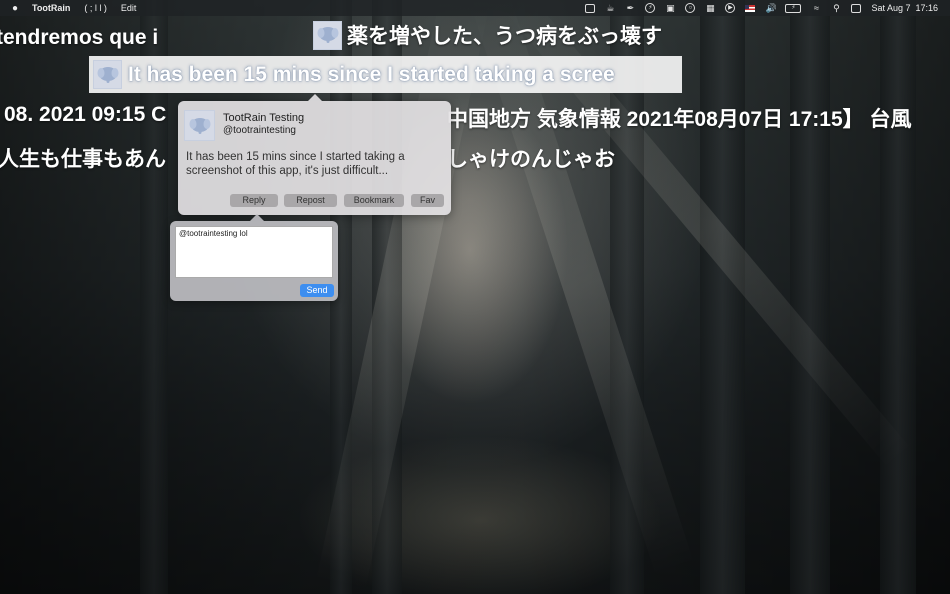 This screenshot has width=950, height=594. I want to click on floating-toot: 中国地方 気象情報 2021年08月07日 17:15】 台風, so click(679, 118).